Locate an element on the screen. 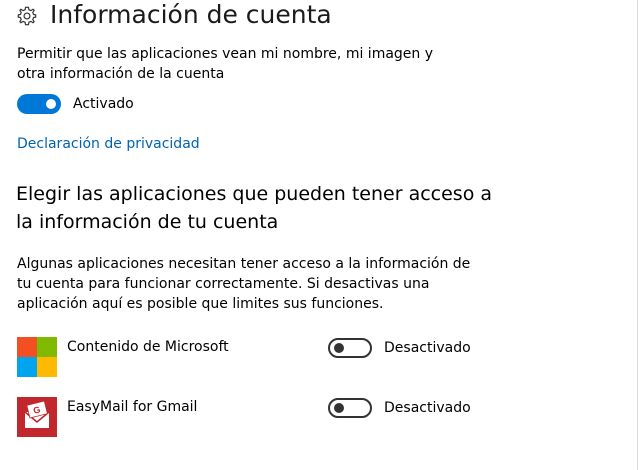  app-row-microsoft-content: Contenido de Microsoft Desactivado is located at coordinates (252, 357).